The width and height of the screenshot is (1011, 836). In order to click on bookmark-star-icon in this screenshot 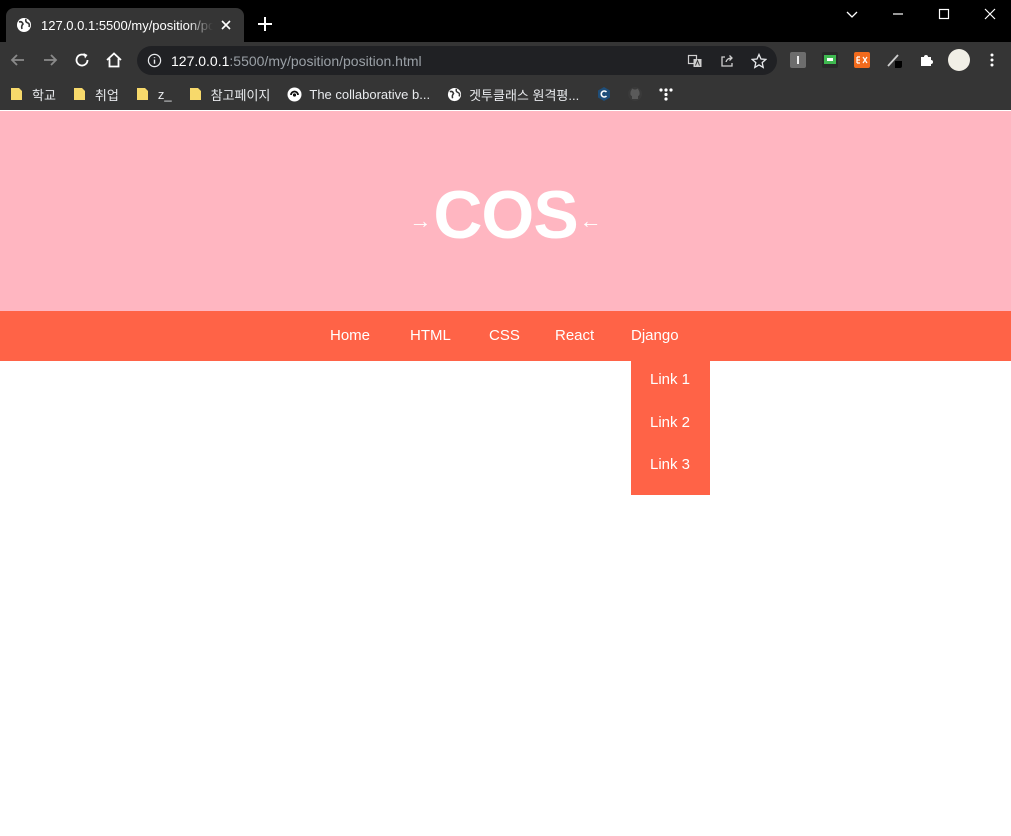, I will do `click(759, 61)`.